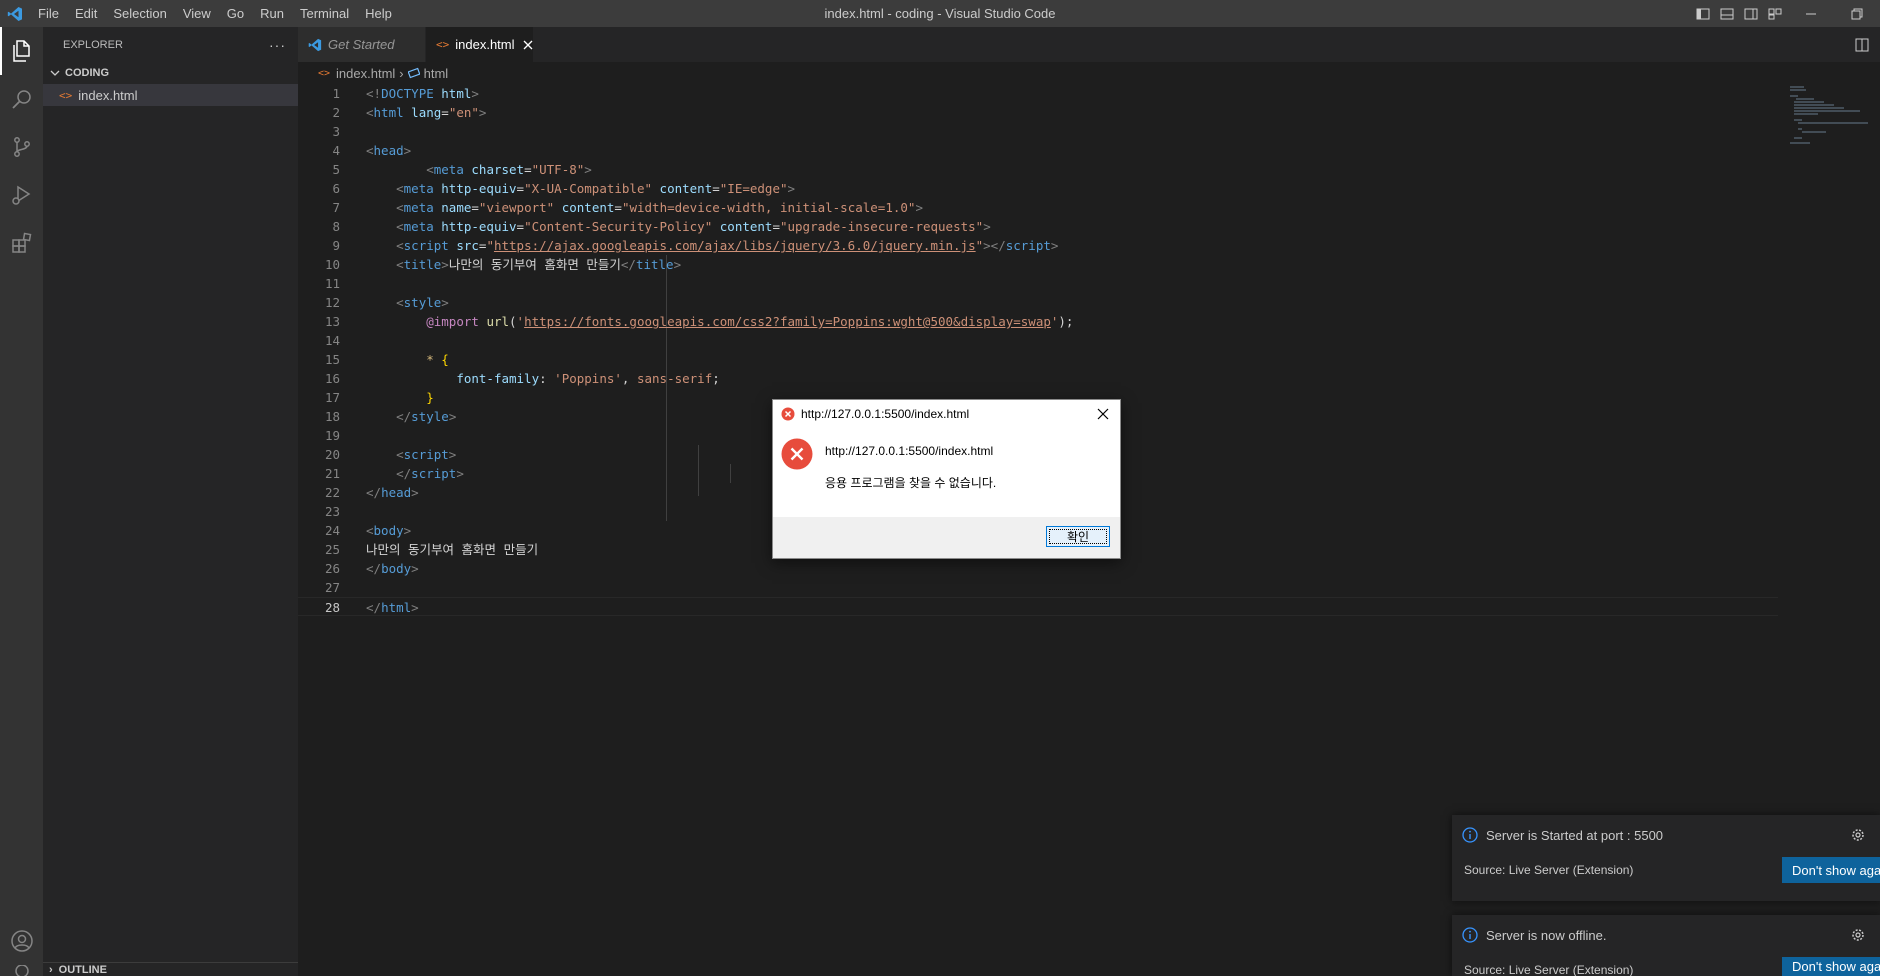 The width and height of the screenshot is (1880, 976). Describe the element at coordinates (378, 13) in the screenshot. I see `menu-help: Help` at that location.